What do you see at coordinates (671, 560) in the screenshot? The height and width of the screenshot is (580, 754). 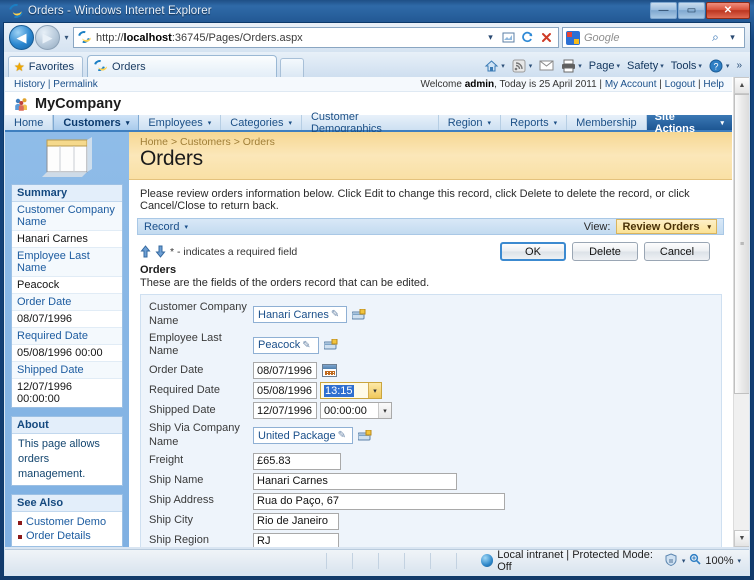 I see `privacy-report-icon` at bounding box center [671, 560].